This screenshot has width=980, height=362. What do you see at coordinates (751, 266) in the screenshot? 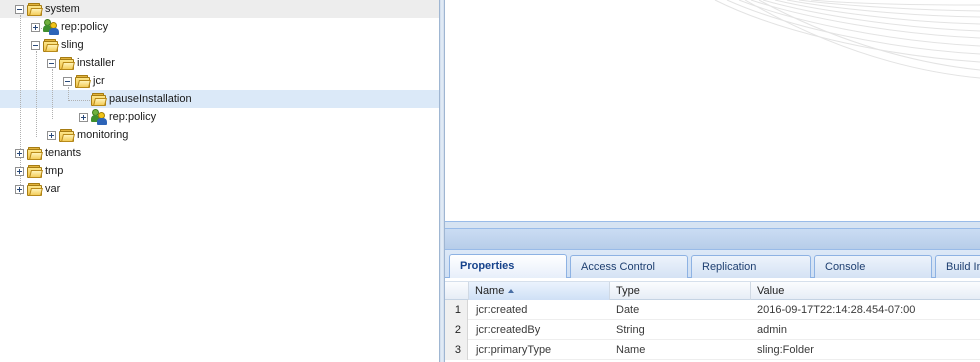
I see `tab-replication: Replication` at bounding box center [751, 266].